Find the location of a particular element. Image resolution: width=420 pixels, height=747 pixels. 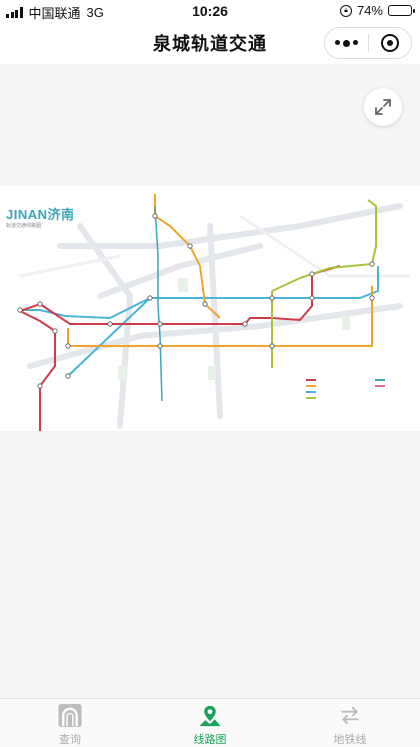

orientation-lock-icon: 🔒︎ is located at coordinates (345, 10).